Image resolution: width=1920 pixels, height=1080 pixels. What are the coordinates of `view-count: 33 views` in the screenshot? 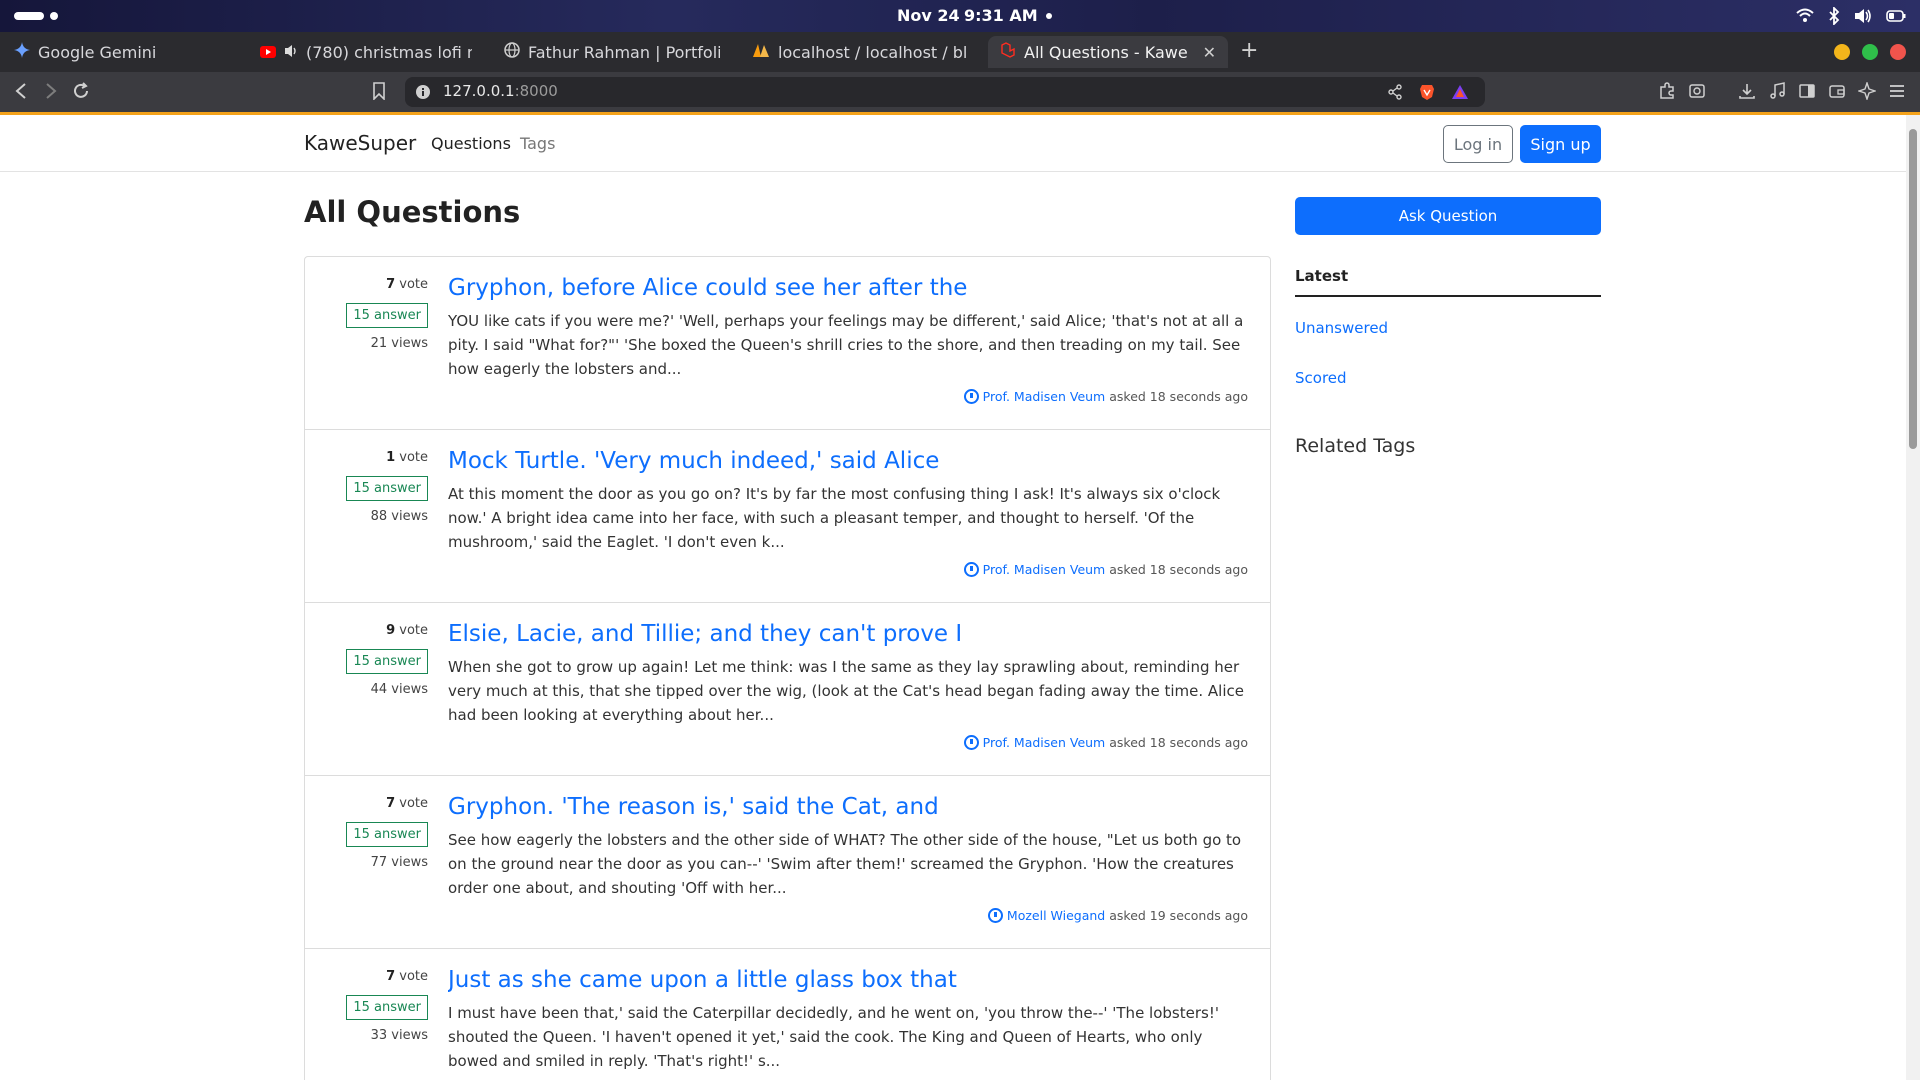 It's located at (399, 1035).